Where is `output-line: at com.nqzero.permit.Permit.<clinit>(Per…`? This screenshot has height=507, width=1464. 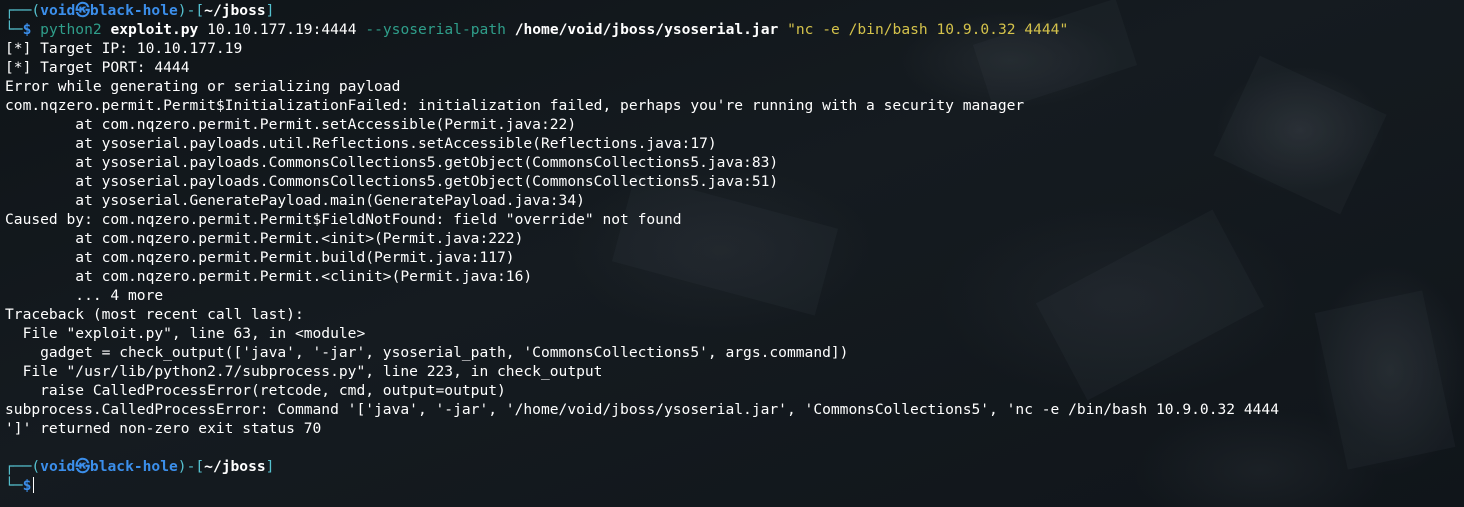
output-line: at com.nqzero.permit.Permit.<clinit>(Per… is located at coordinates (269, 276).